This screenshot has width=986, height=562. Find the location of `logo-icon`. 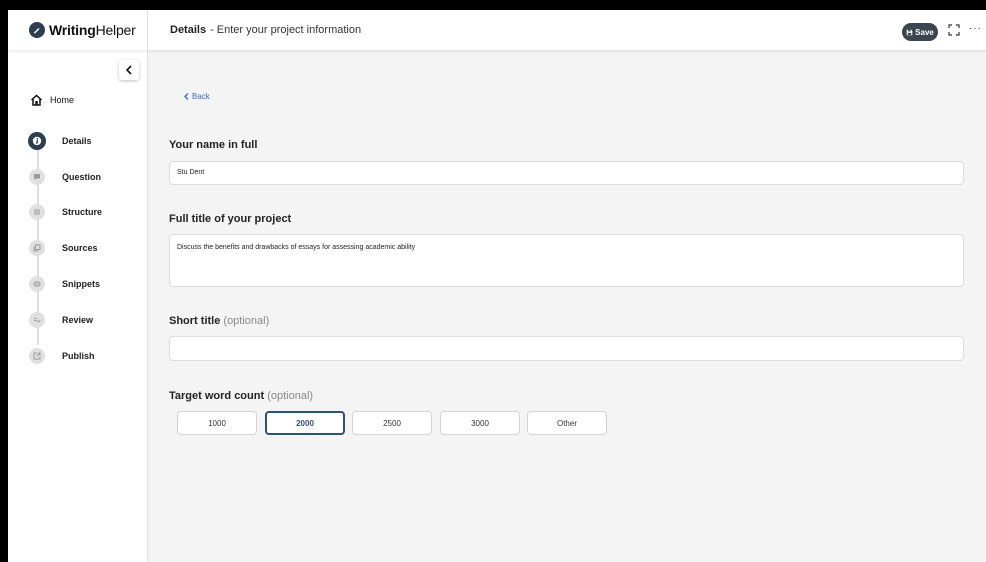

logo-icon is located at coordinates (37, 30).